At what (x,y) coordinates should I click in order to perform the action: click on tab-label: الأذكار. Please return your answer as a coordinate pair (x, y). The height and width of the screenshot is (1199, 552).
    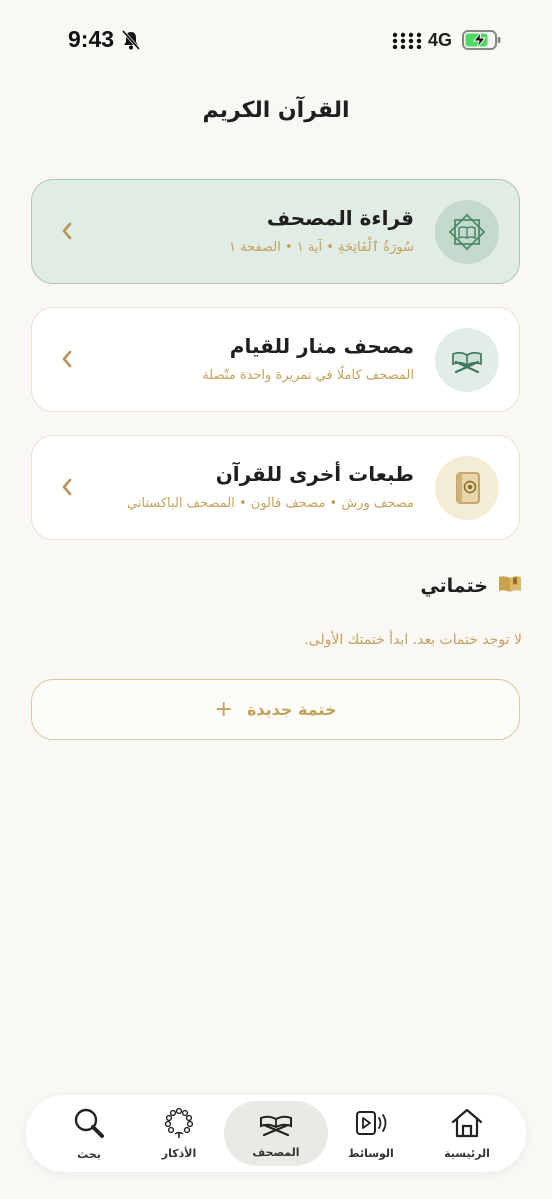
    Looking at the image, I should click on (179, 1153).